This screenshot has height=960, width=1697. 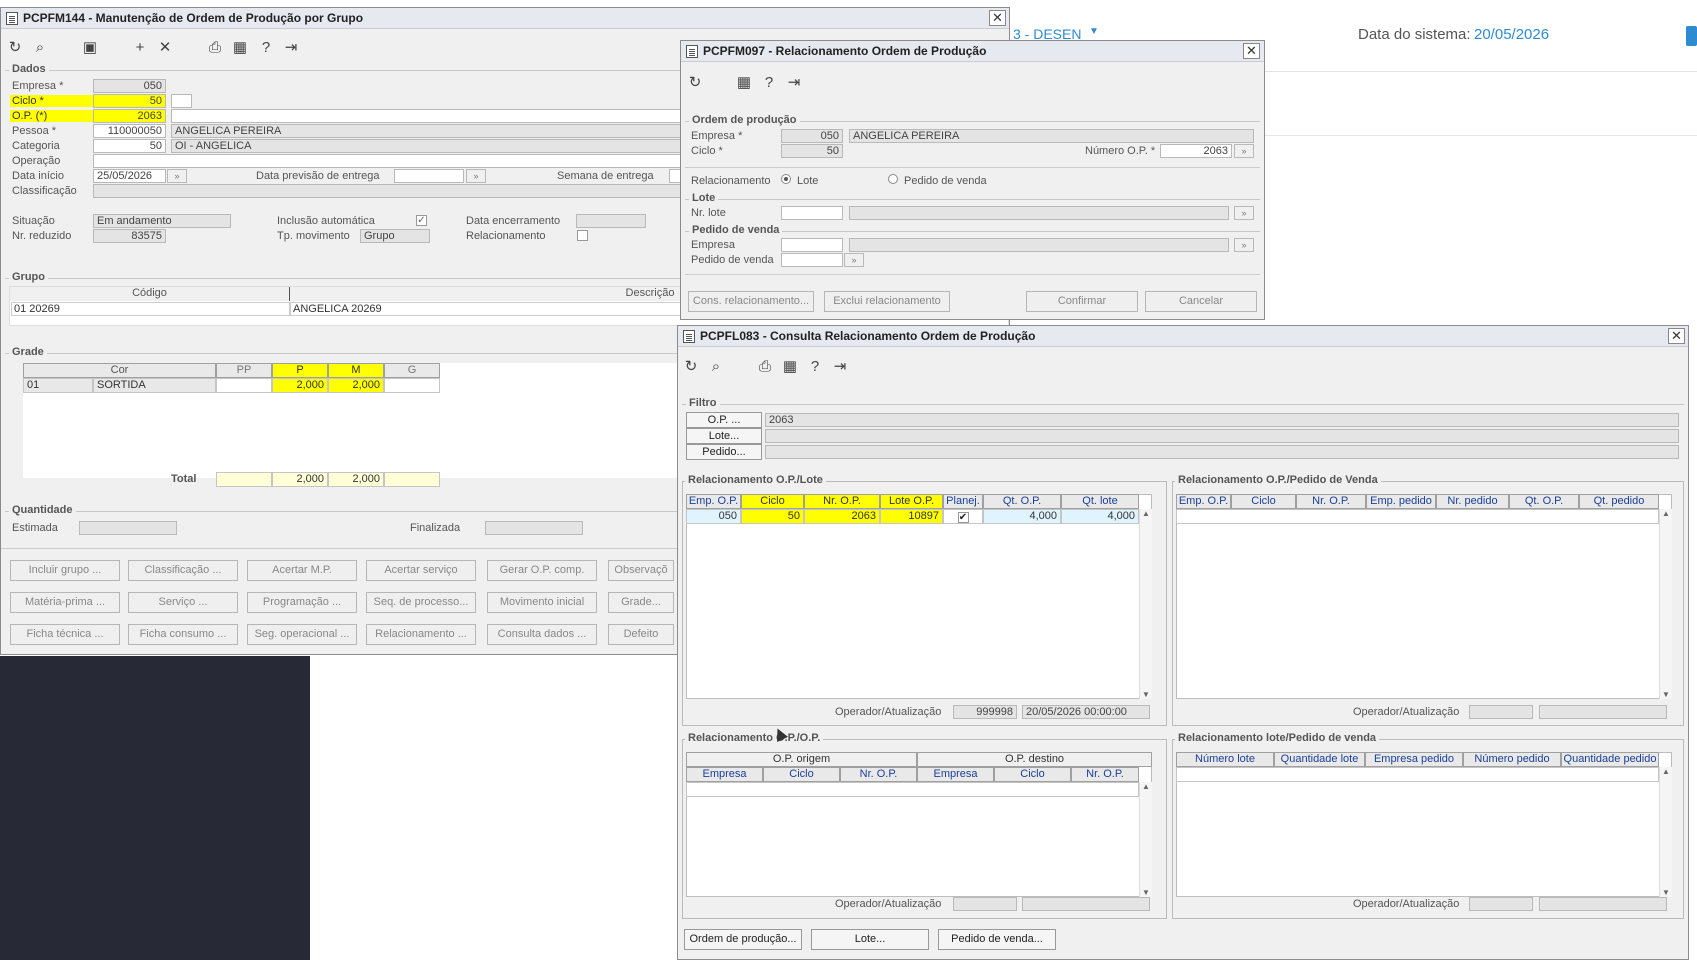 What do you see at coordinates (300, 385) in the screenshot?
I see `grade-row-p: 2,000` at bounding box center [300, 385].